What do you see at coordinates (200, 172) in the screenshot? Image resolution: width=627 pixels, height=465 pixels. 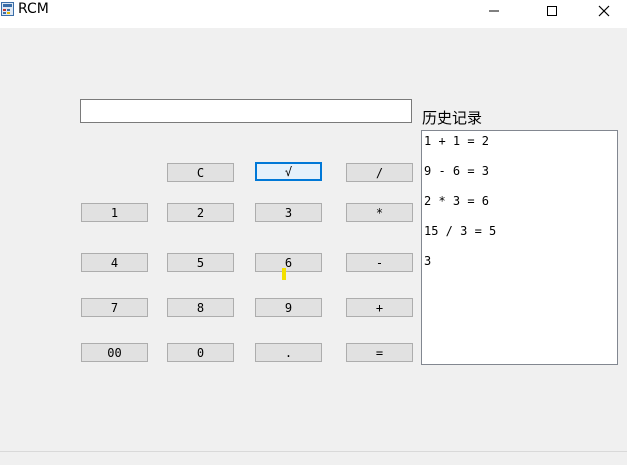 I see `clear-button: C` at bounding box center [200, 172].